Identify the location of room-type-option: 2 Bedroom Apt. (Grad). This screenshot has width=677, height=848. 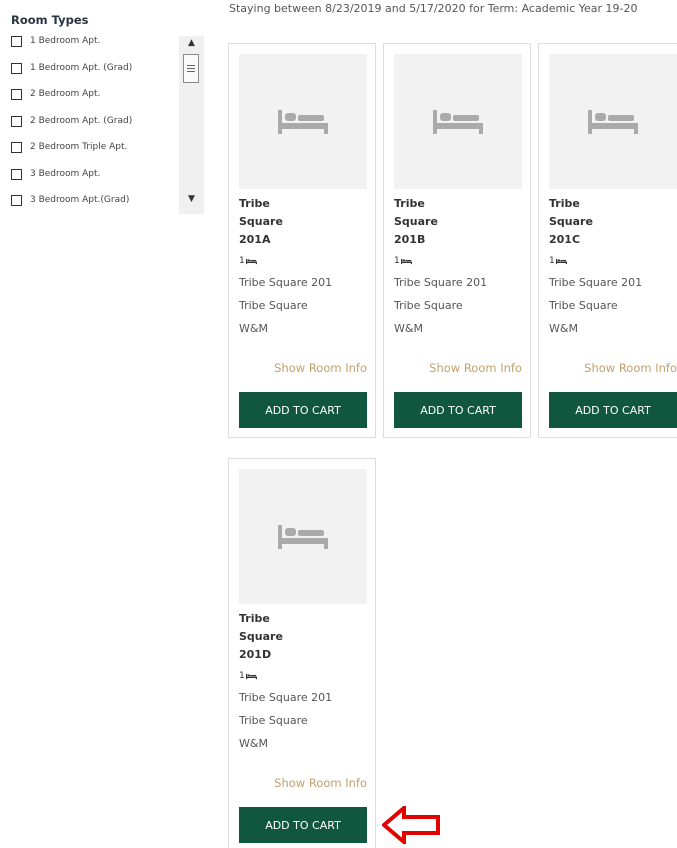
(96, 129).